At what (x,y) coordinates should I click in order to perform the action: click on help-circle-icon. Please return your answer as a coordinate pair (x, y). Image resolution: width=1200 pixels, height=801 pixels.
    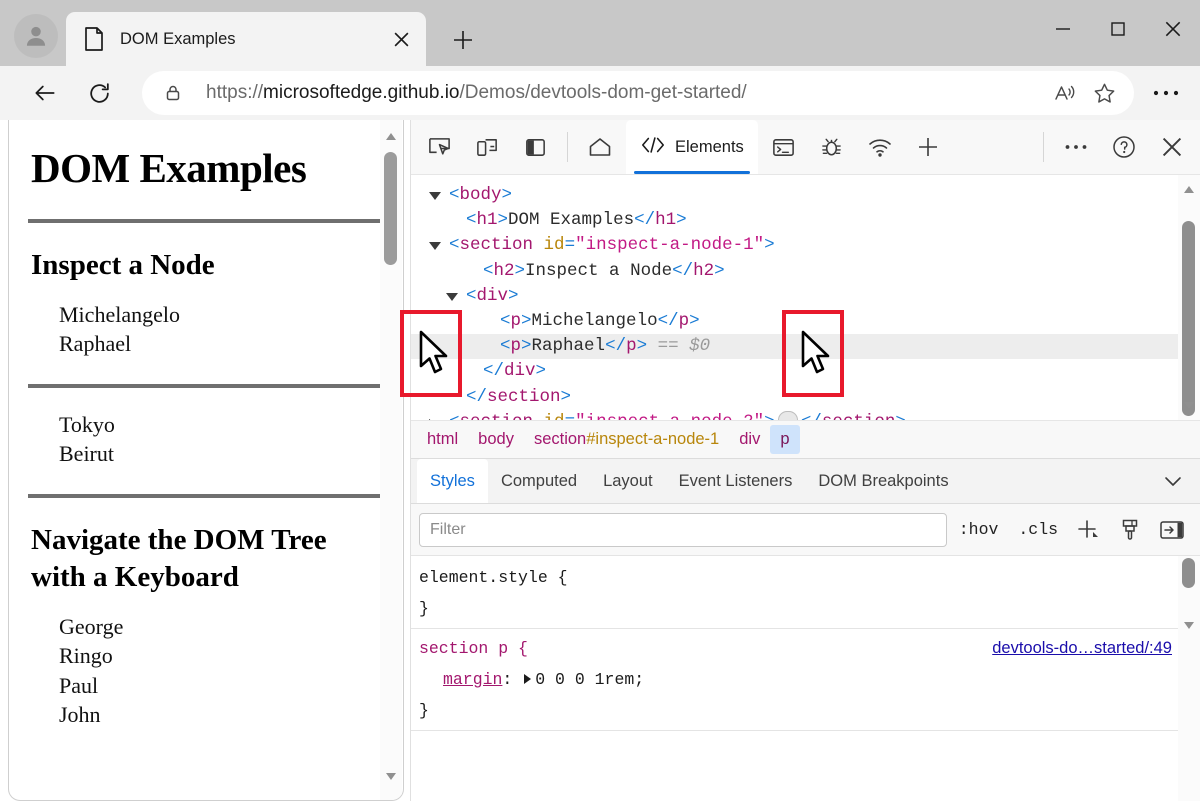
    Looking at the image, I should click on (1124, 147).